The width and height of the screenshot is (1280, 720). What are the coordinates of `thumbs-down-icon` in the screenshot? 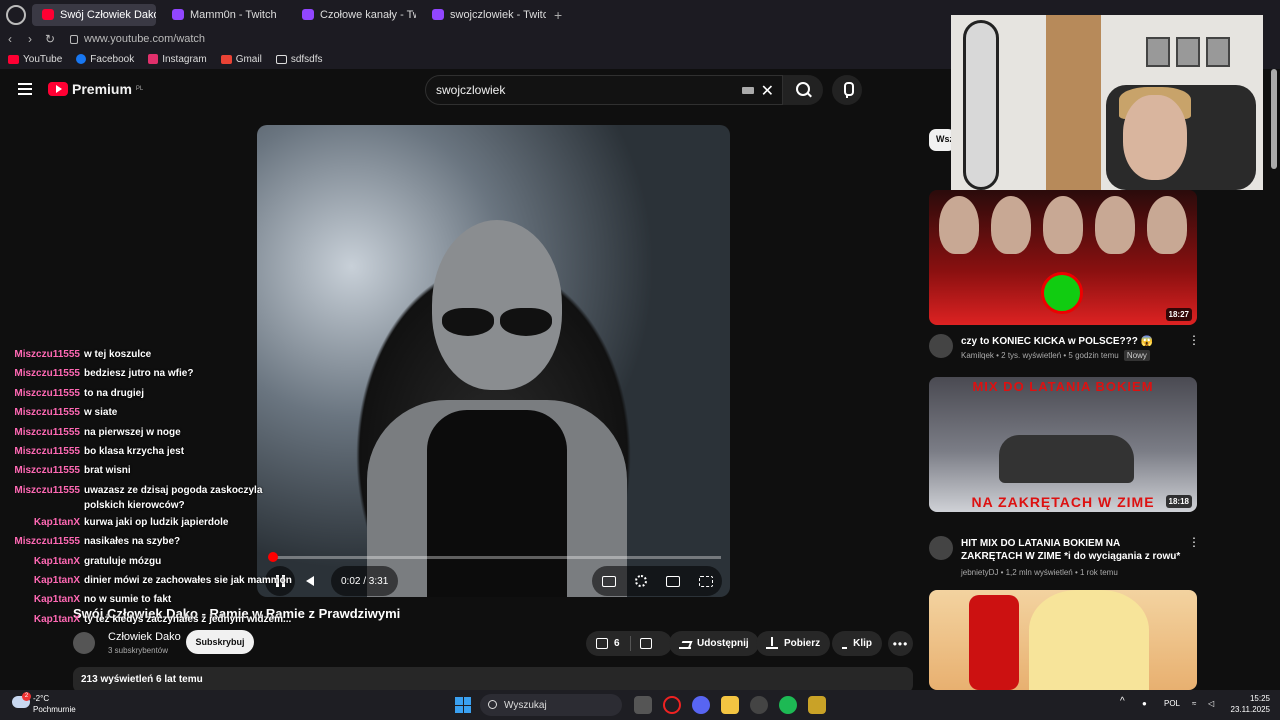 It's located at (645, 643).